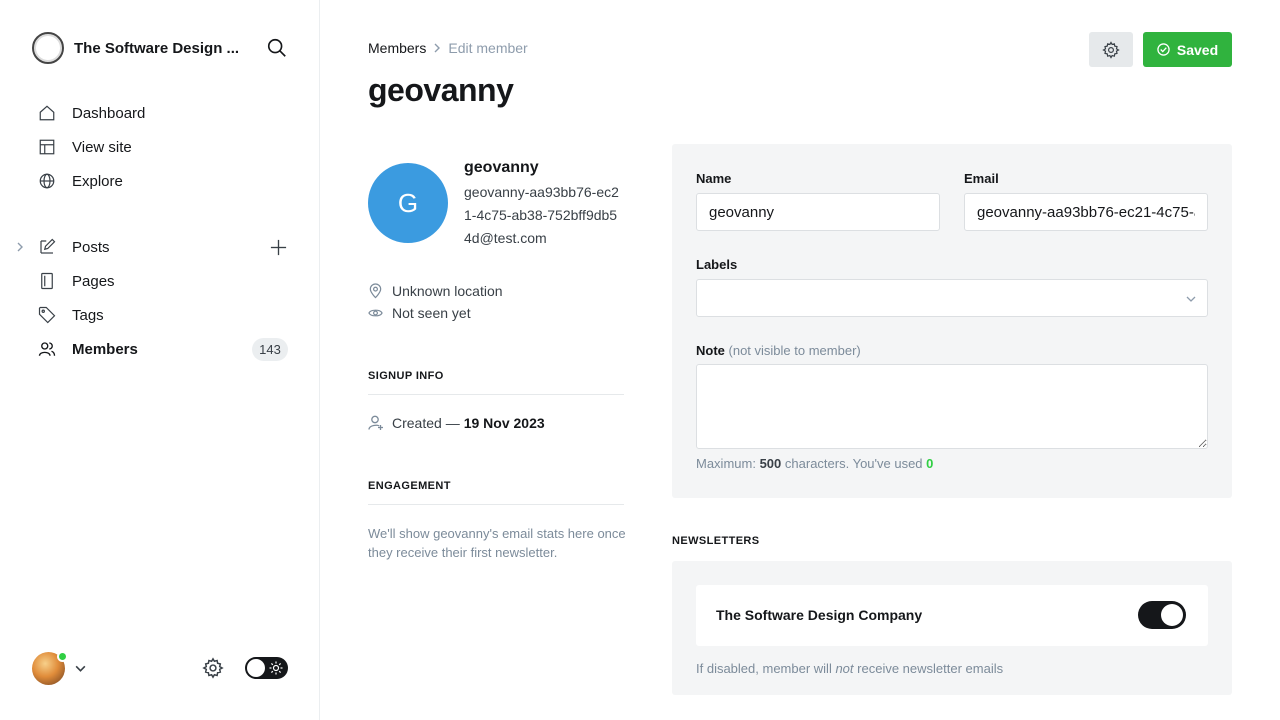 The height and width of the screenshot is (720, 1280). What do you see at coordinates (47, 315) in the screenshot?
I see `tag-icon` at bounding box center [47, 315].